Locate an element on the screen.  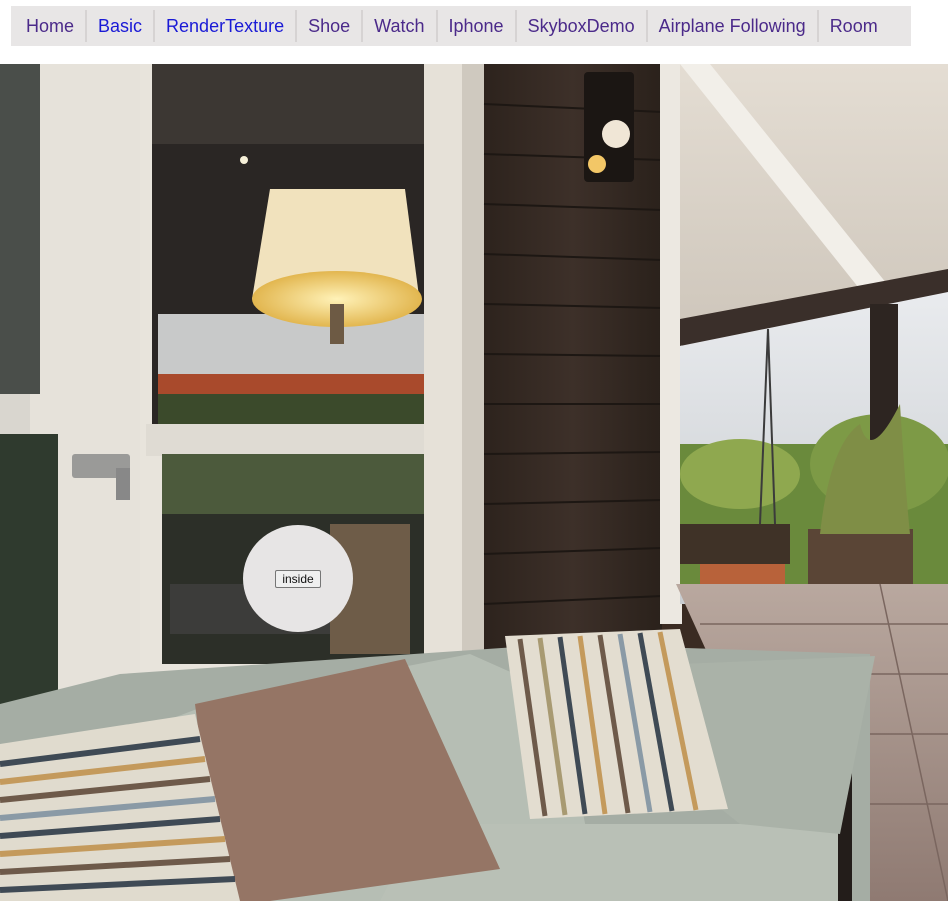
nav-link-iphone: Iphone is located at coordinates (477, 26).